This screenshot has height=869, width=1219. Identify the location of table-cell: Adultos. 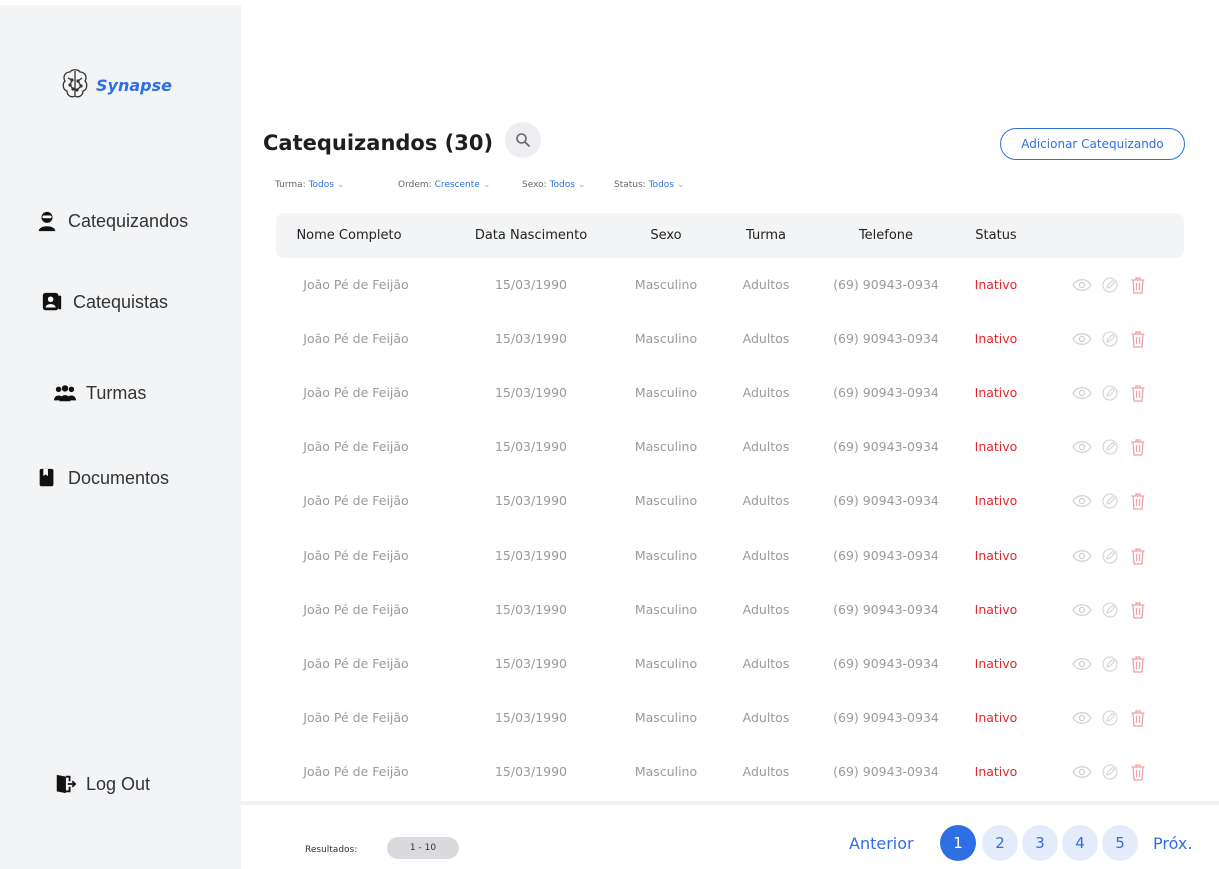
(766, 717).